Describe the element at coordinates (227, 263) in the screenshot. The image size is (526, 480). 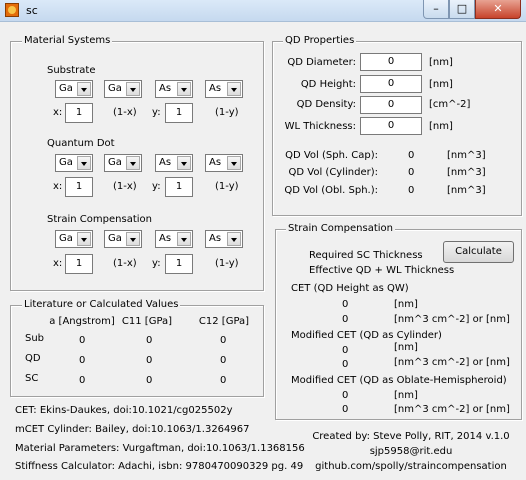
I see `strain-comp-one-minus-y: (1-y)` at that location.